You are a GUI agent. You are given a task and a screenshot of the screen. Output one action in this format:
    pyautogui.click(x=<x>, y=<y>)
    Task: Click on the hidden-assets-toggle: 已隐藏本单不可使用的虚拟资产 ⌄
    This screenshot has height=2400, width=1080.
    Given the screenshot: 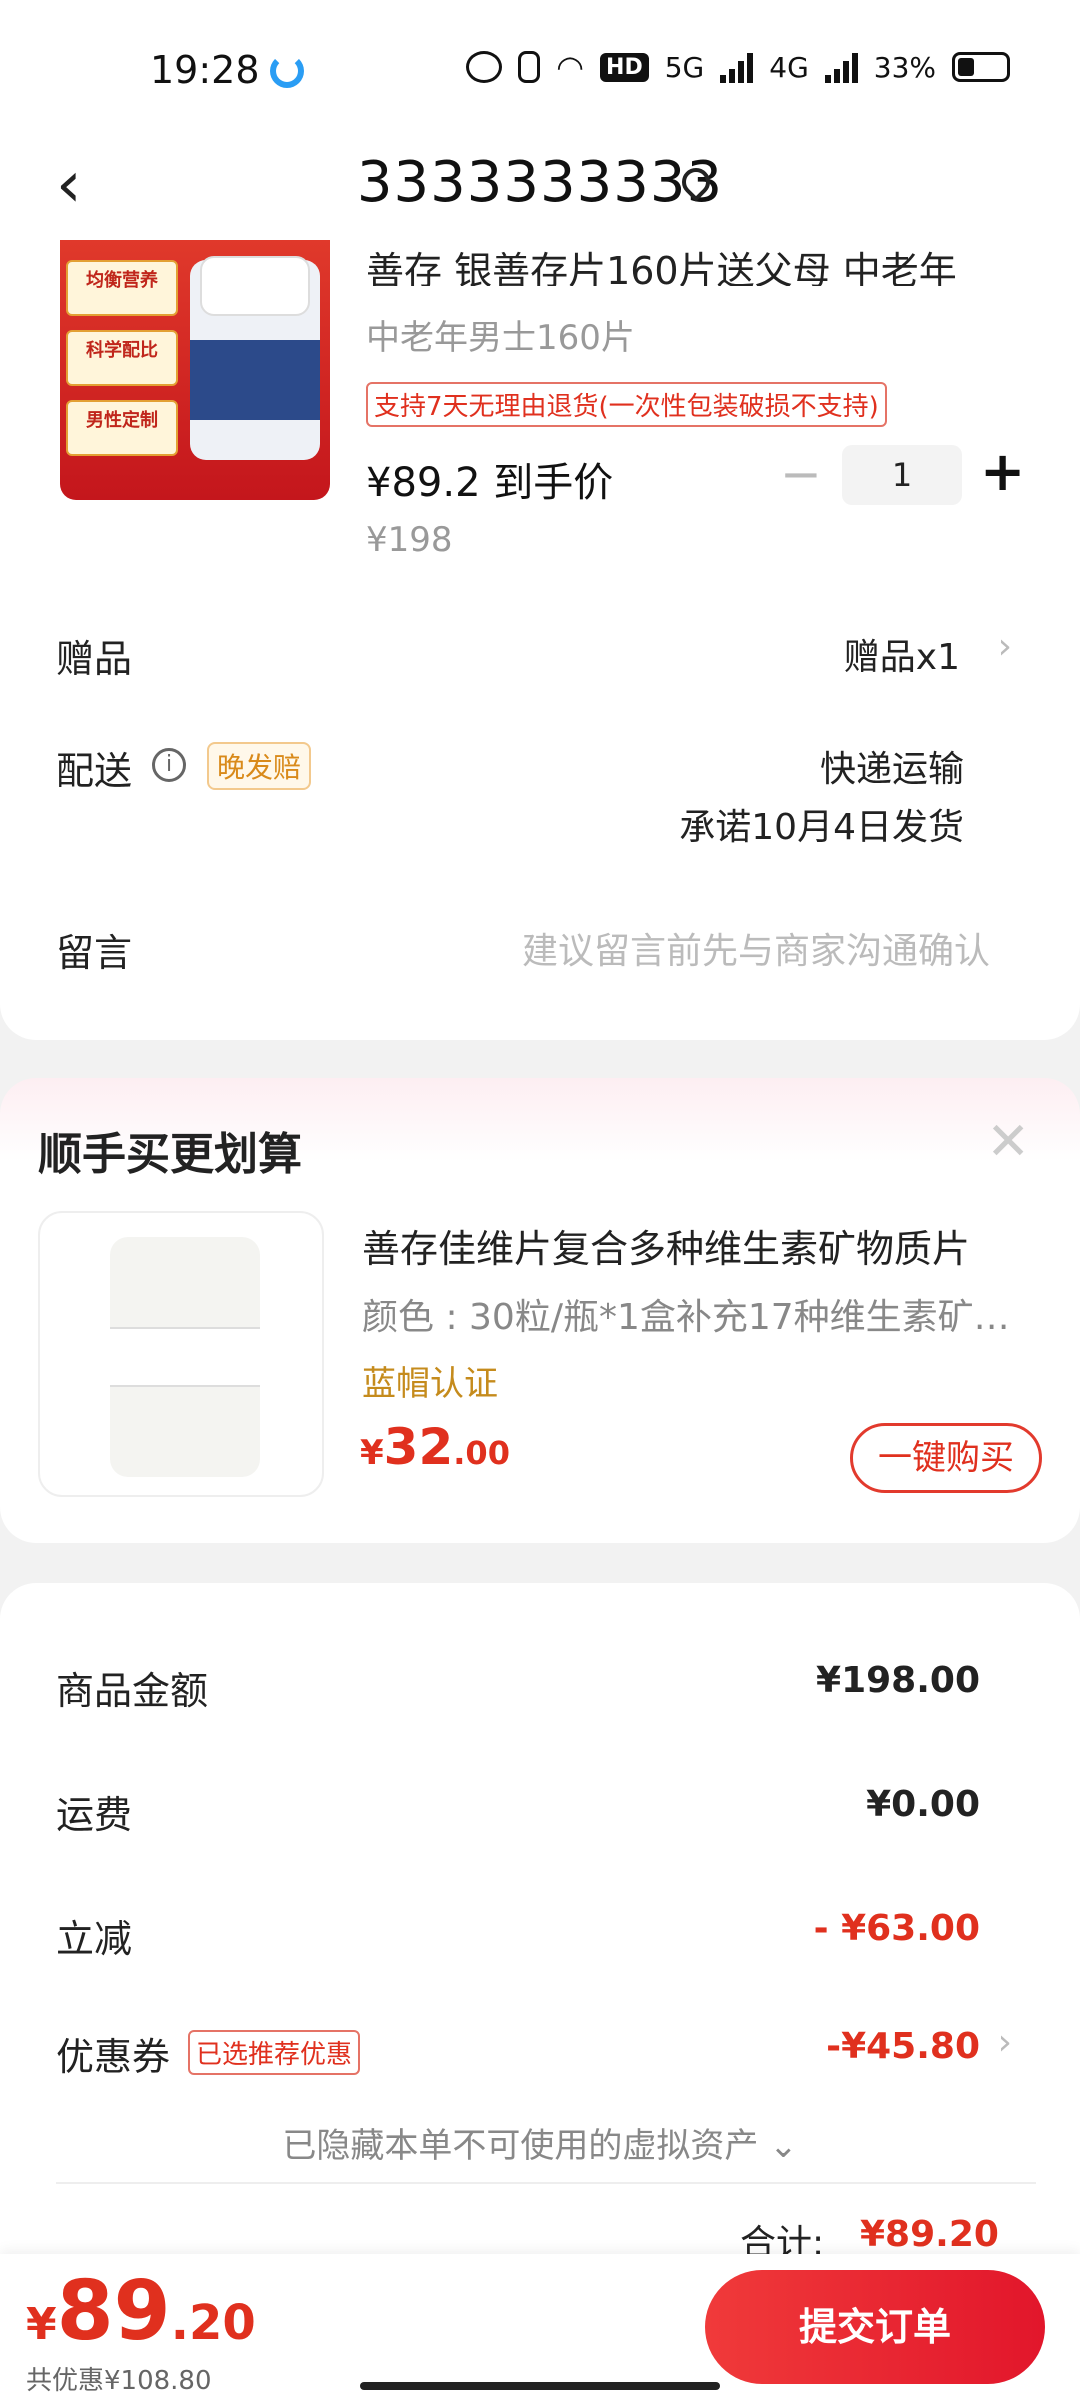 What is the action you would take?
    pyautogui.click(x=540, y=2142)
    